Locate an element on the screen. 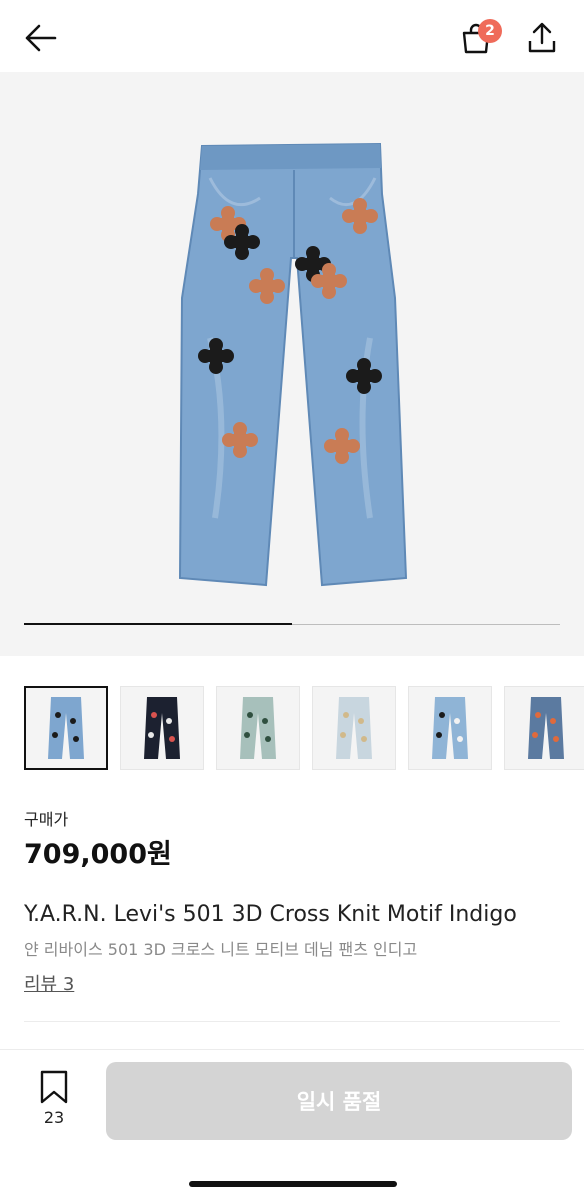  top-app-bar: 2 is located at coordinates (292, 36).